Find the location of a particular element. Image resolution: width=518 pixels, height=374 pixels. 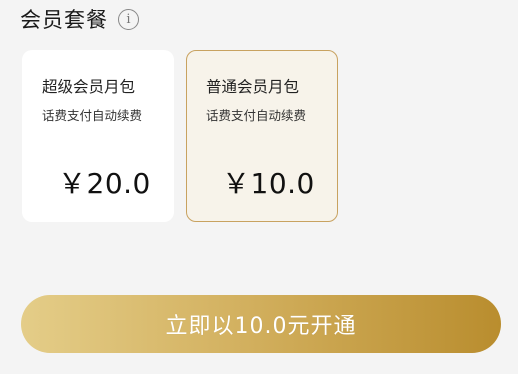

plan-name: 超级会员月包 is located at coordinates (89, 87).